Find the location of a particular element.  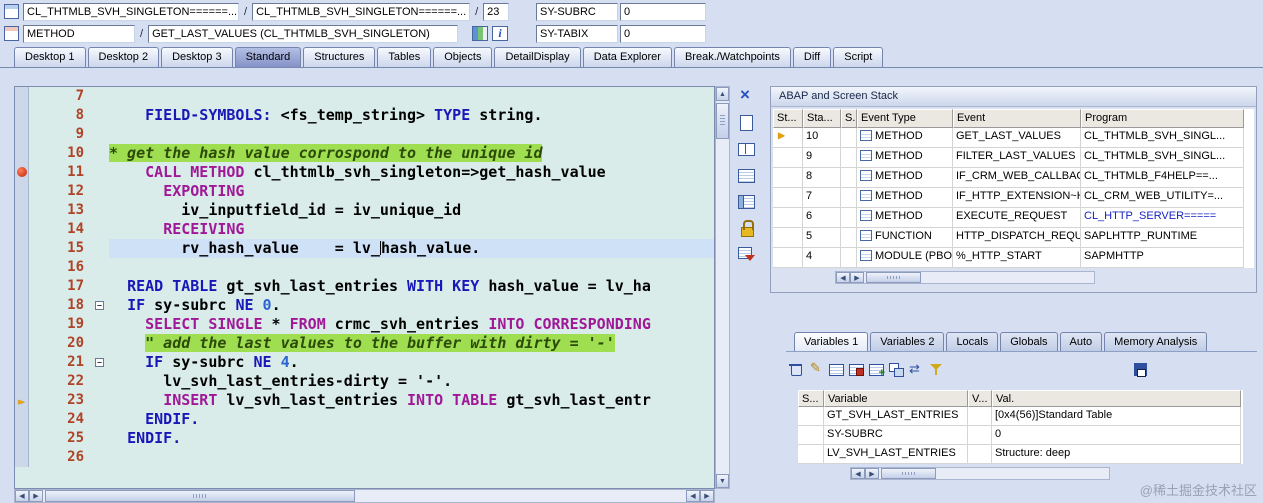

tab-locals: Locals is located at coordinates (972, 341).